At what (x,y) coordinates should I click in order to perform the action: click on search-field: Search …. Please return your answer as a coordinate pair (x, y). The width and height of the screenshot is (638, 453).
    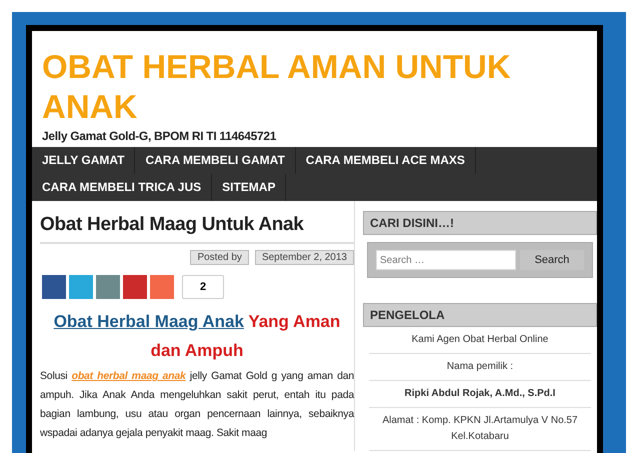
    Looking at the image, I should click on (446, 260).